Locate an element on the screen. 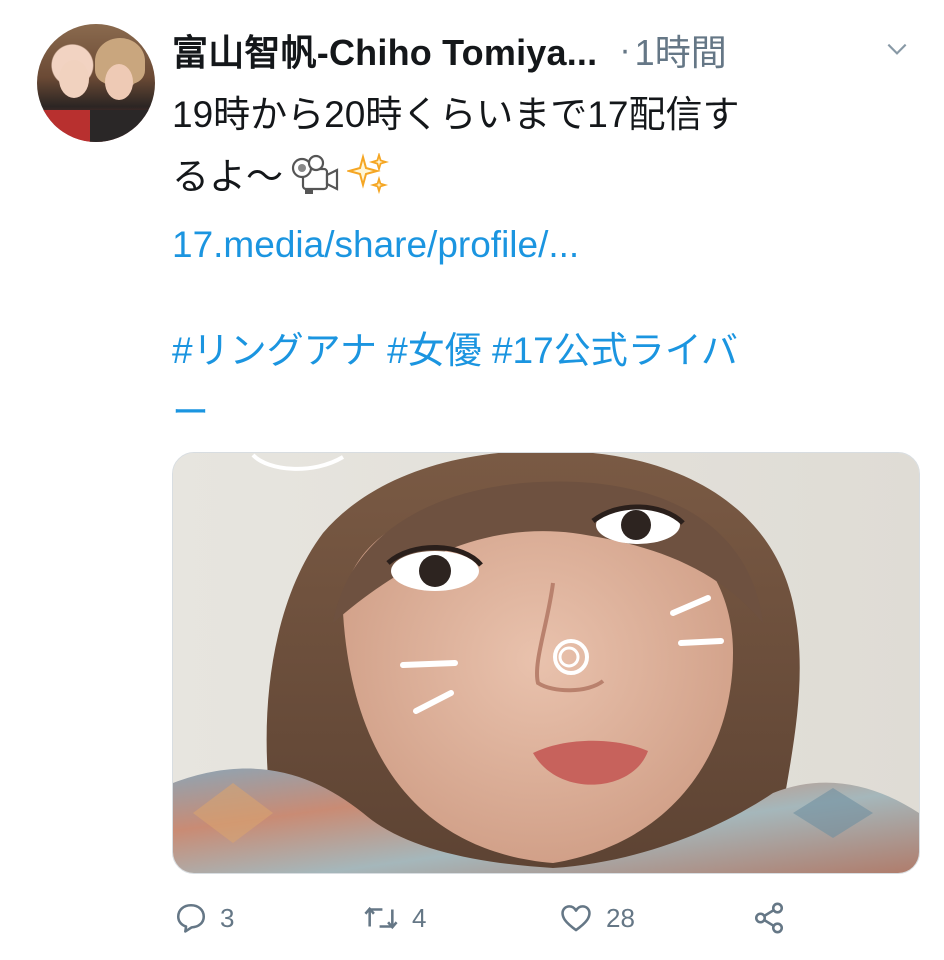  sparkles-icon is located at coordinates (368, 174).